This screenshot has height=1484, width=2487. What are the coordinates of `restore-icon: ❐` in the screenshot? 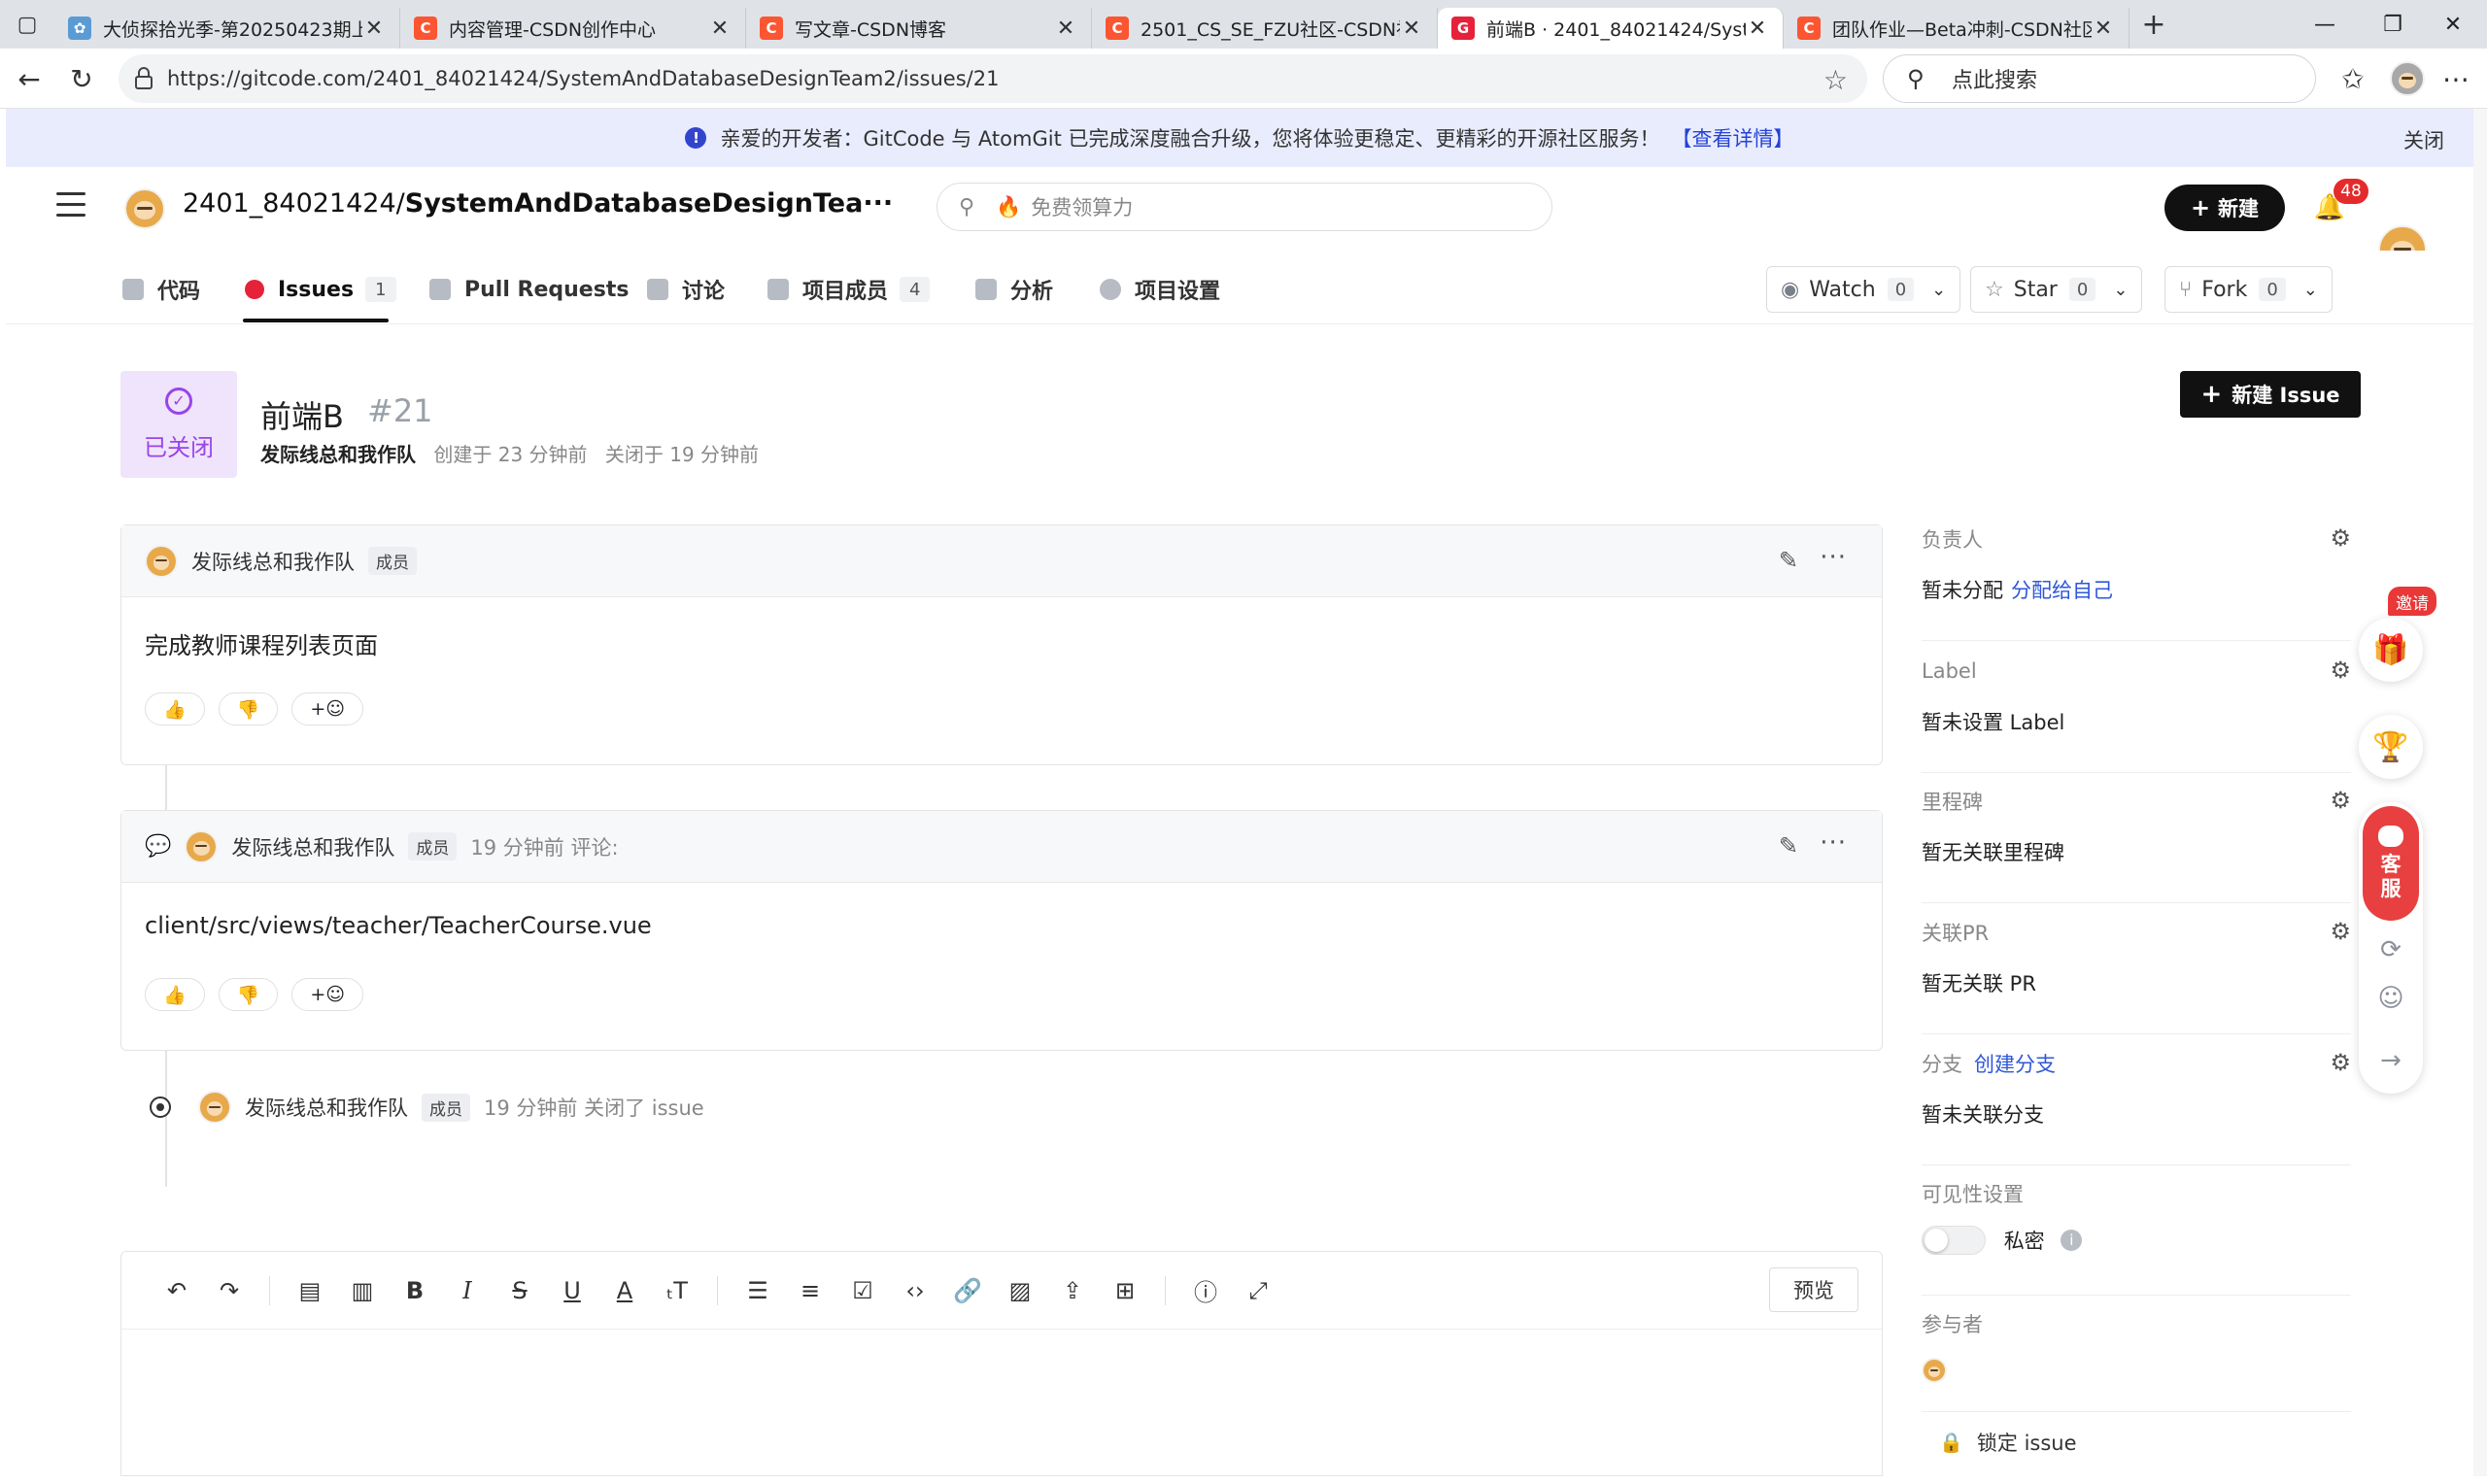 It's located at (2393, 24).